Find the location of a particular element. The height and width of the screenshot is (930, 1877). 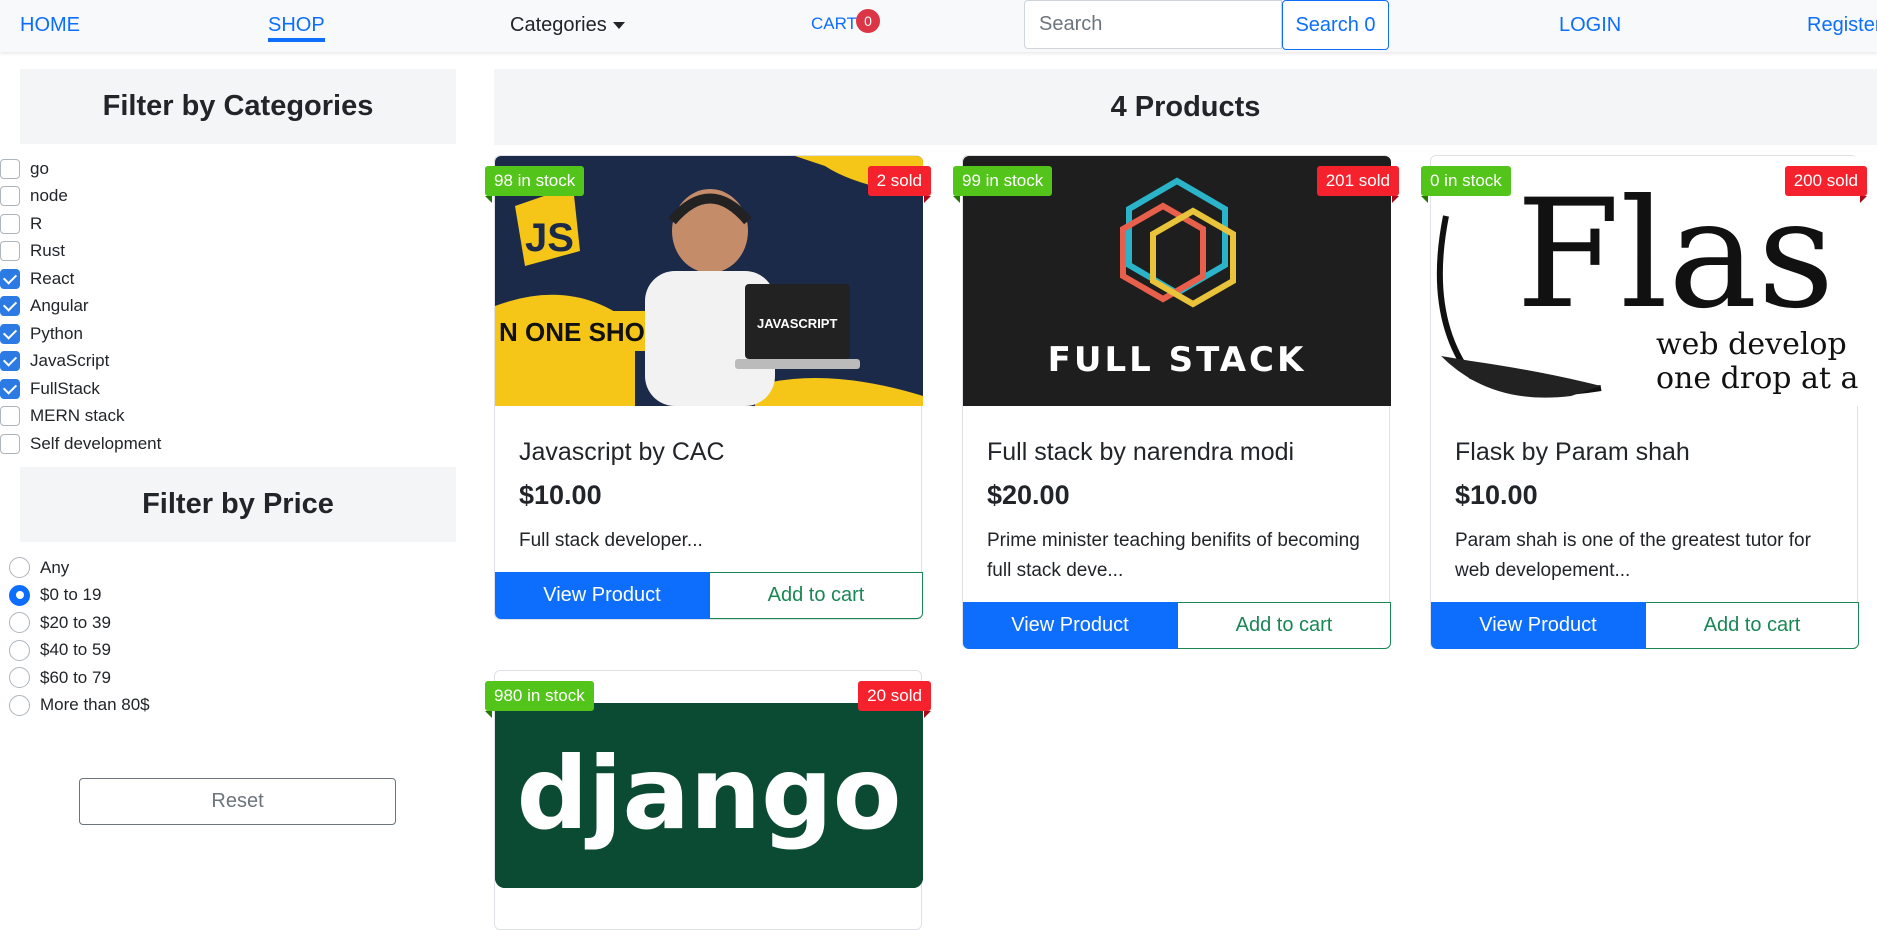

products-count-heading: 4 Products is located at coordinates (1185, 107).